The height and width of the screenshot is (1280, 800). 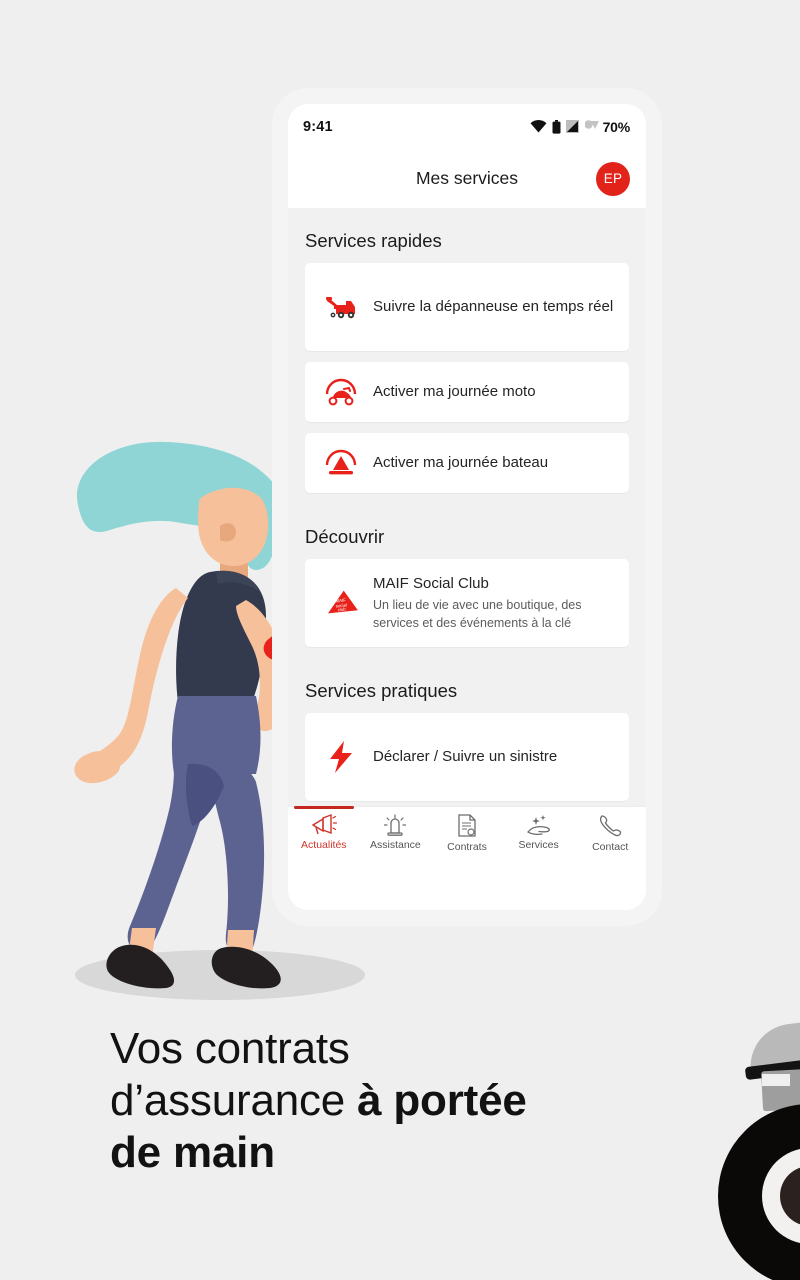 I want to click on service-card-bateau: Activer ma journée bateau, so click(x=467, y=463).